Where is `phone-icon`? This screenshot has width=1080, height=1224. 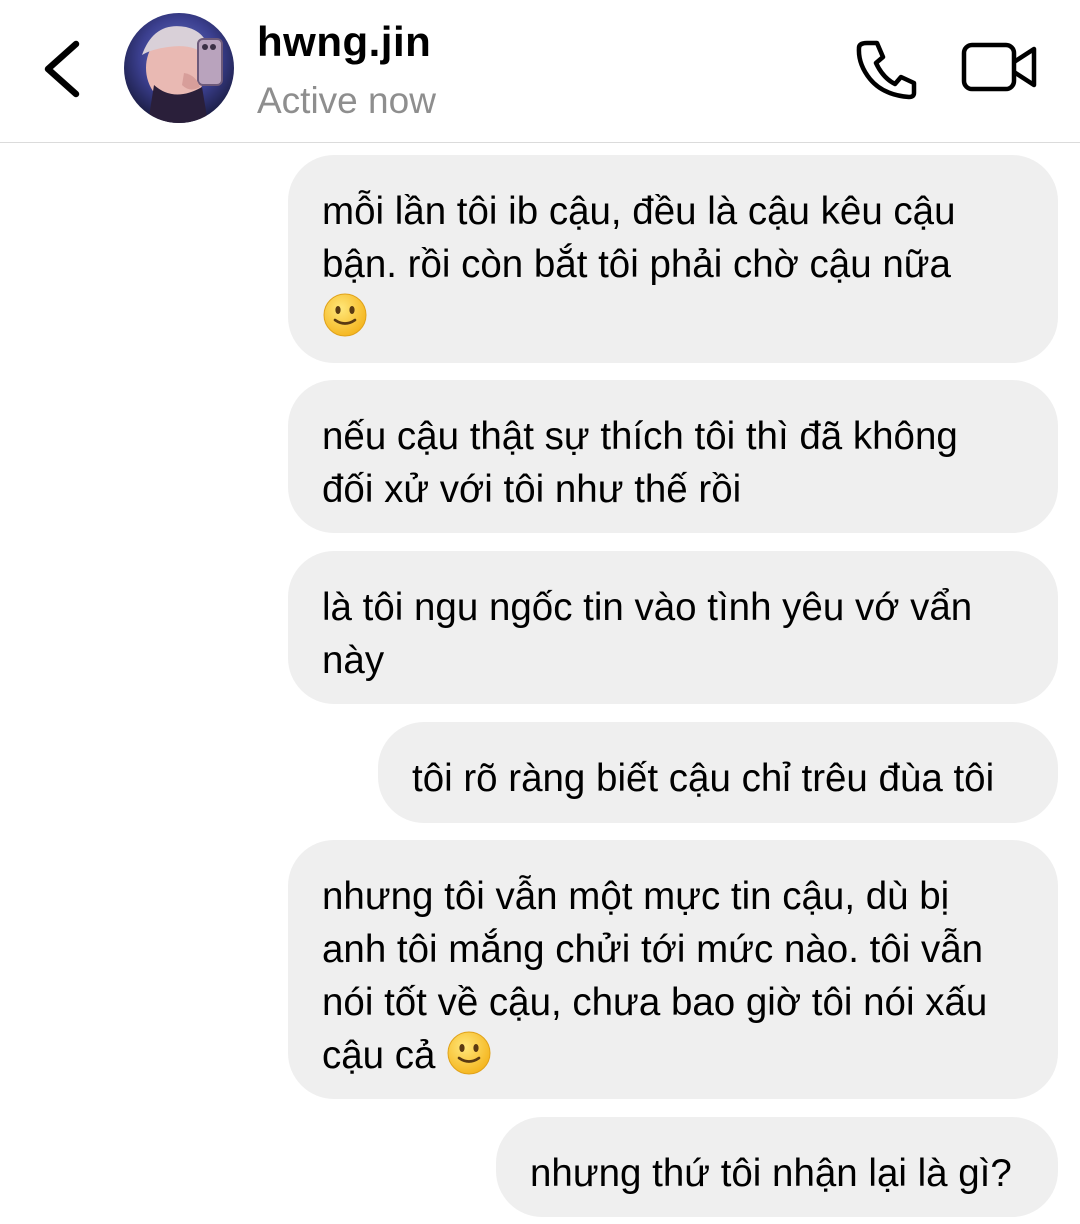 phone-icon is located at coordinates (886, 69).